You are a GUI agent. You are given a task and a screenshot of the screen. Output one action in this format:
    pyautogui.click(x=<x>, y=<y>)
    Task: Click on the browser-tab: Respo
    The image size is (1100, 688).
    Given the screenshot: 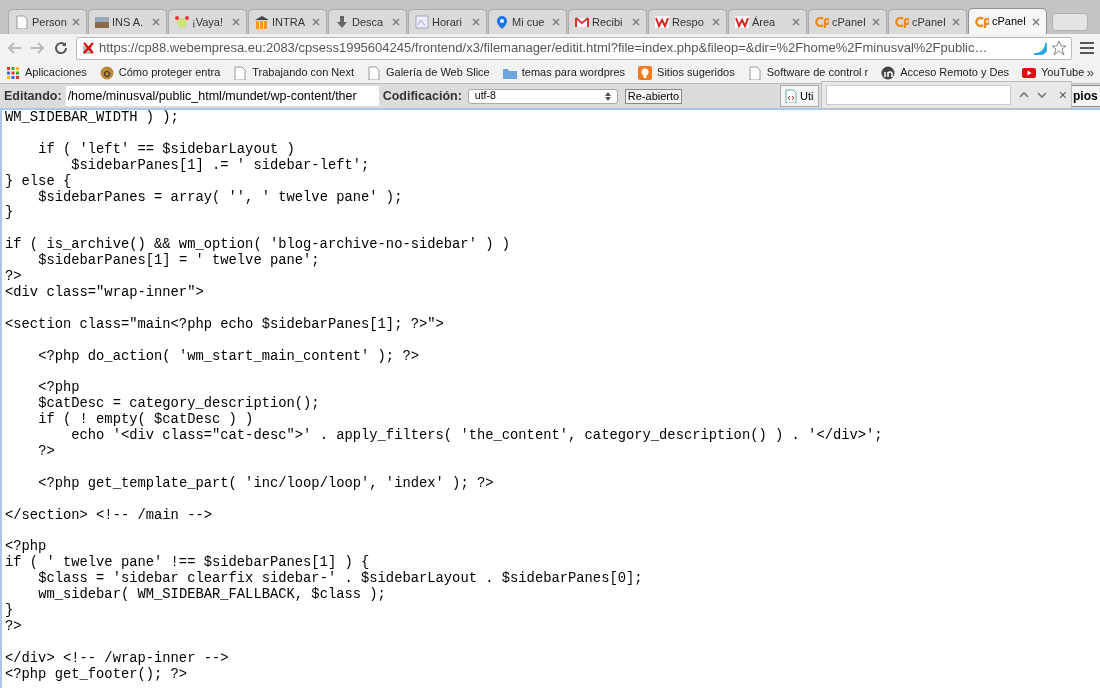 What is the action you would take?
    pyautogui.click(x=687, y=21)
    